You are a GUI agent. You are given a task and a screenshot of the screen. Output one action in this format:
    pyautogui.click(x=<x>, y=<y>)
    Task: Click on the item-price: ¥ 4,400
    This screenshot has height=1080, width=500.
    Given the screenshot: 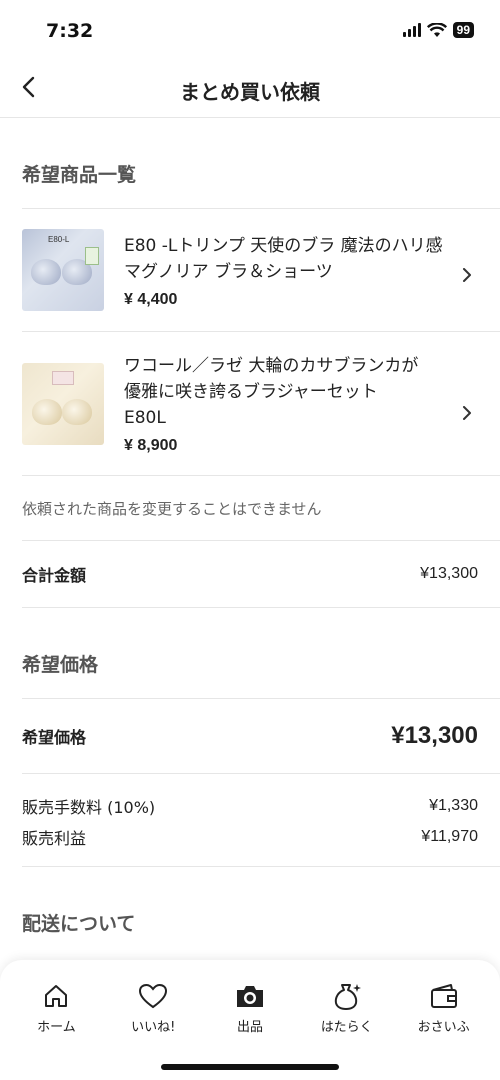 What is the action you would take?
    pyautogui.click(x=151, y=299)
    